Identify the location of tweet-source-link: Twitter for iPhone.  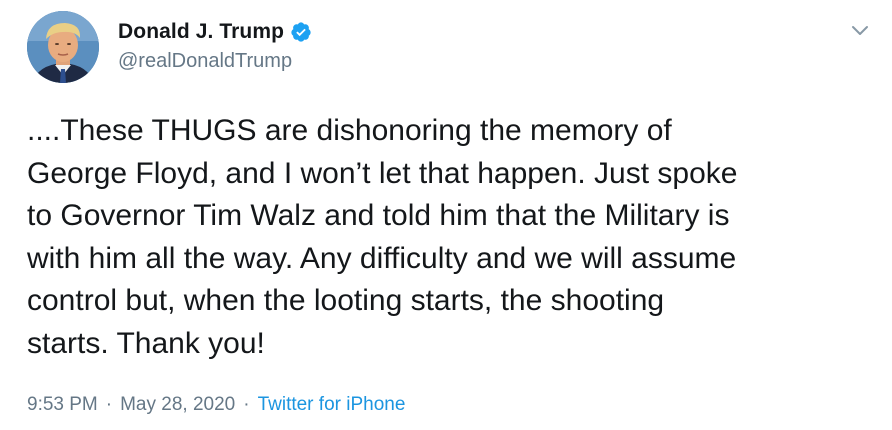
(332, 405).